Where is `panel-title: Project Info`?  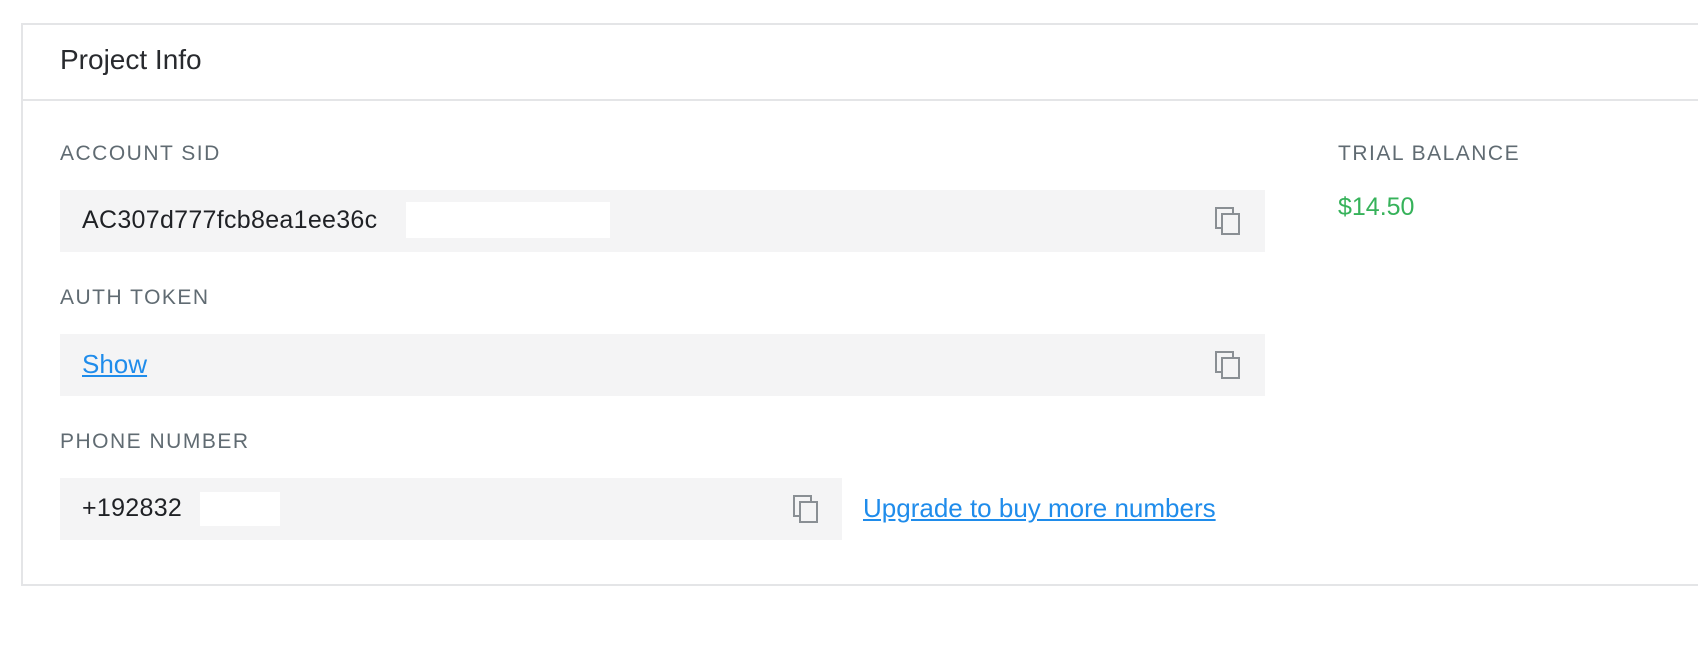 panel-title: Project Info is located at coordinates (131, 59).